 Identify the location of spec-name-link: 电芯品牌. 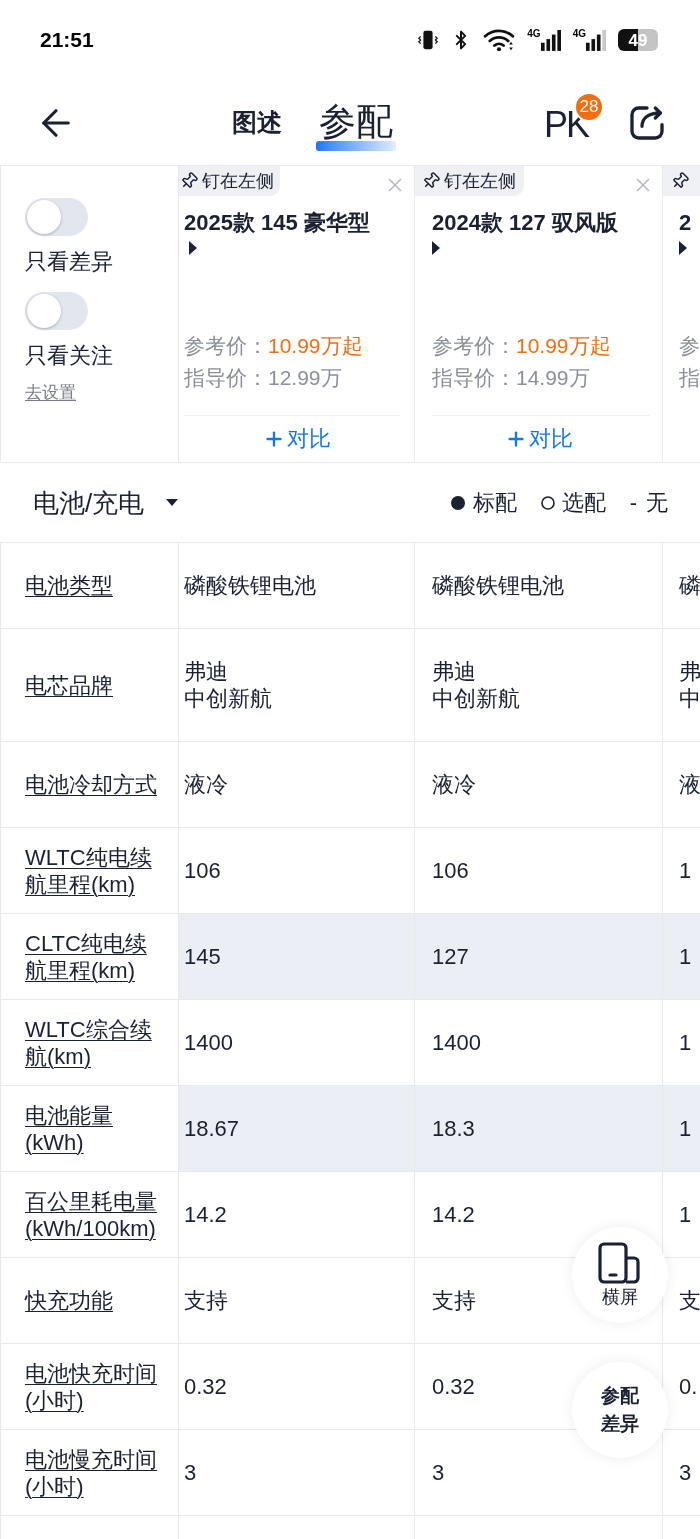
(69, 685).